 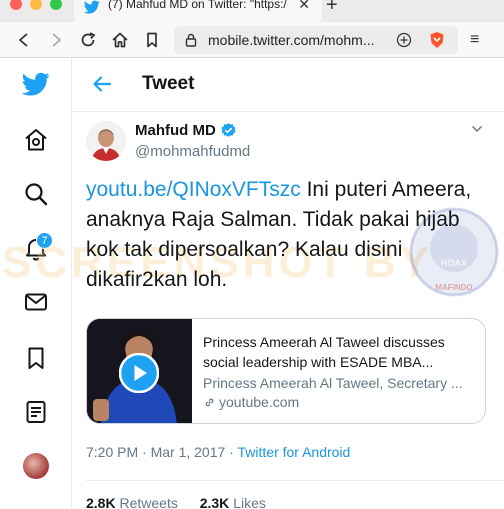 I want to click on tab-close-icon: ✕, so click(x=304, y=6).